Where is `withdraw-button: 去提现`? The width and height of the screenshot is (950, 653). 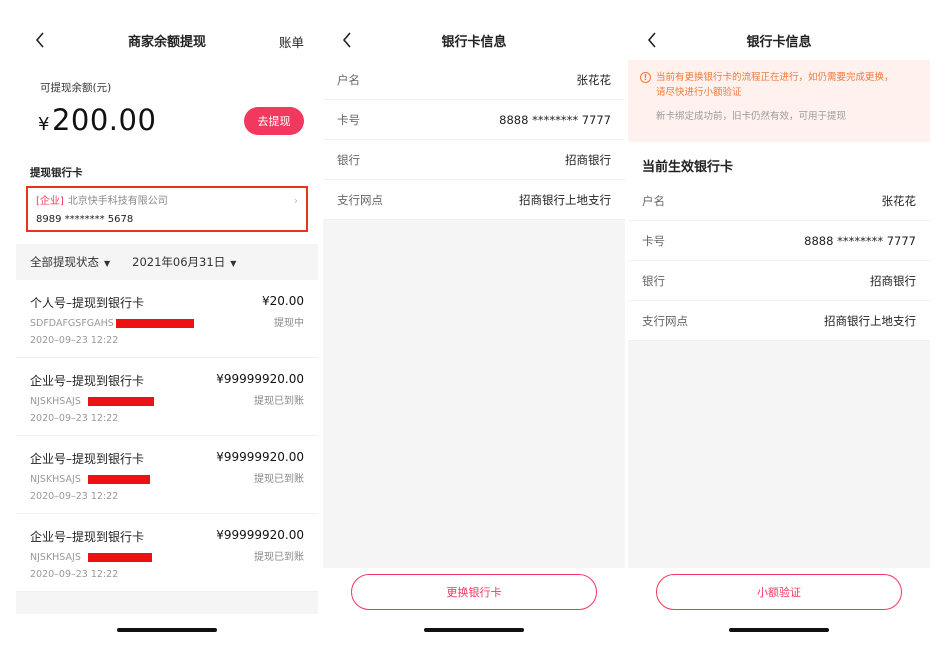
withdraw-button: 去提现 is located at coordinates (274, 121).